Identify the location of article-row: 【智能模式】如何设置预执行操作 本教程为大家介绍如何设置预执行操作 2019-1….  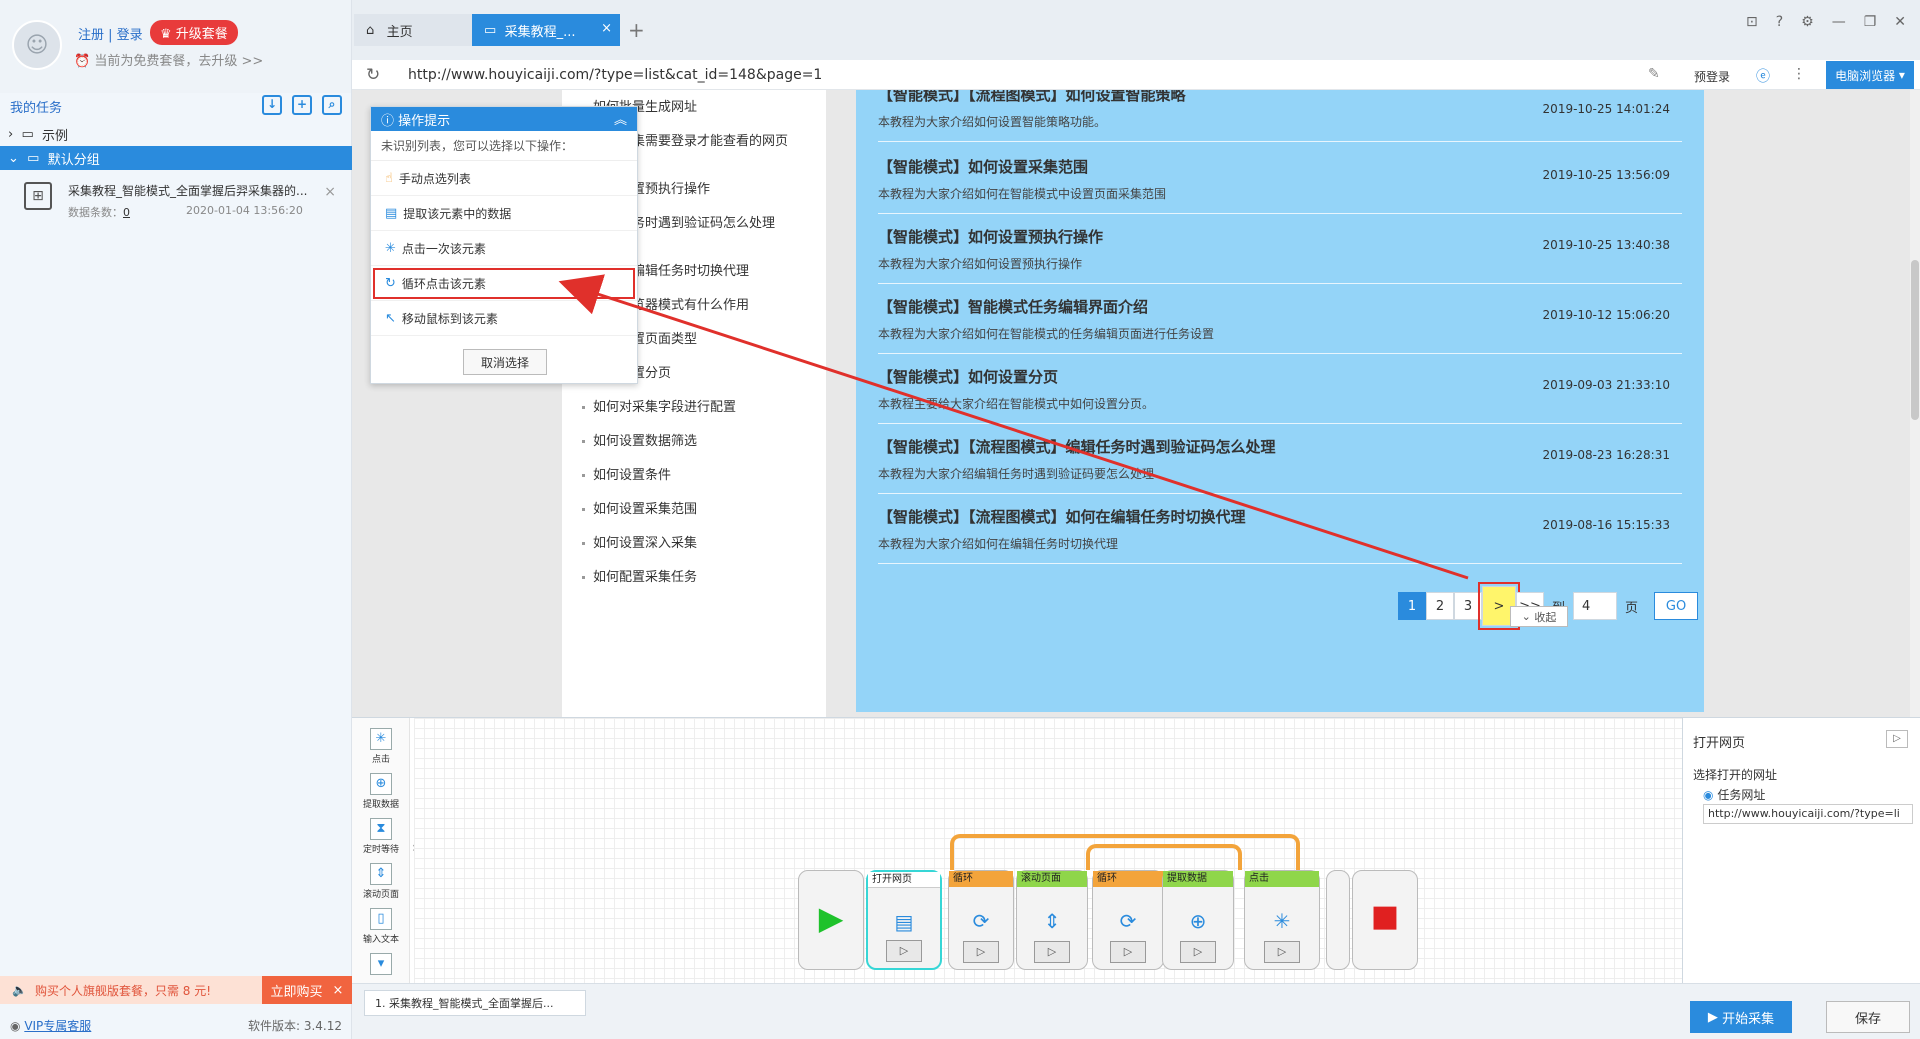
(1280, 255).